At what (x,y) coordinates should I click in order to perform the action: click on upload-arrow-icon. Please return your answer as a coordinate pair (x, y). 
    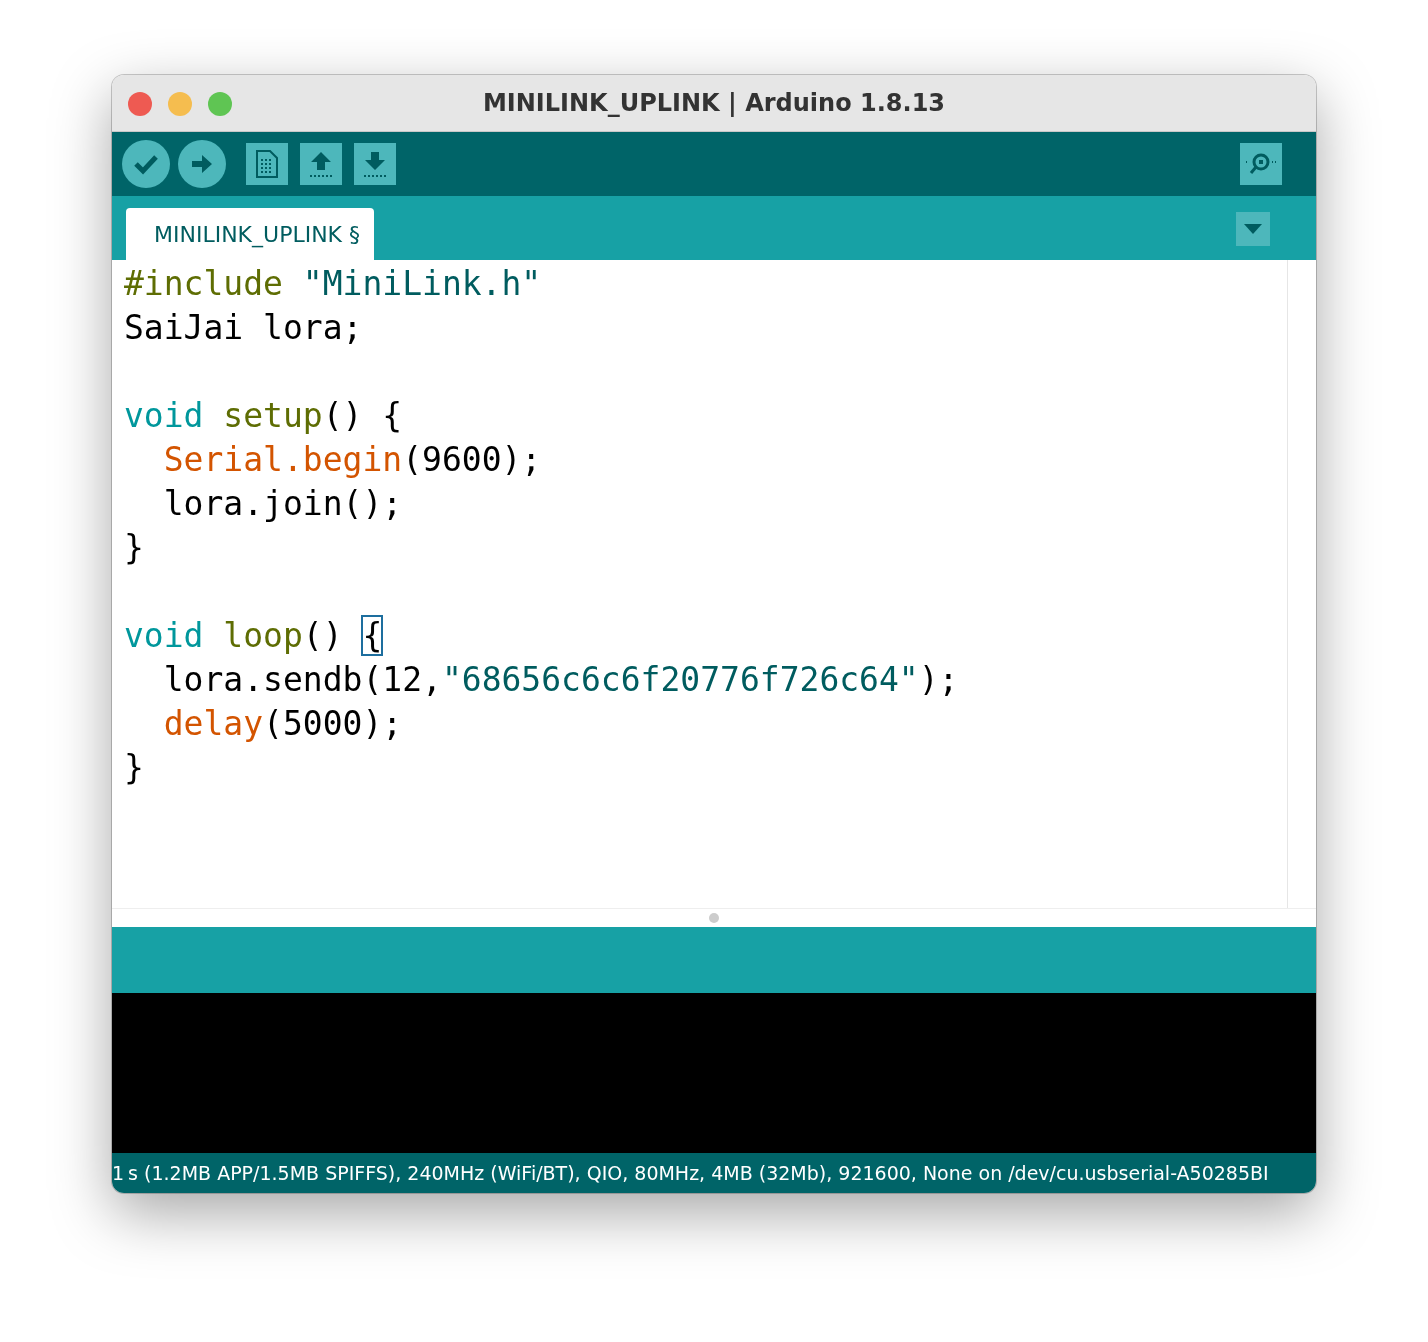
    Looking at the image, I should click on (321, 164).